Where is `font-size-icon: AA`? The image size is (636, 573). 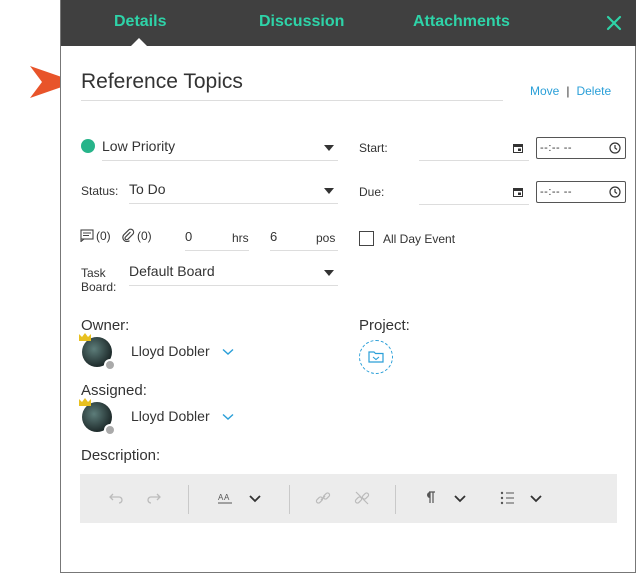
font-size-icon: AA is located at coordinates (226, 498).